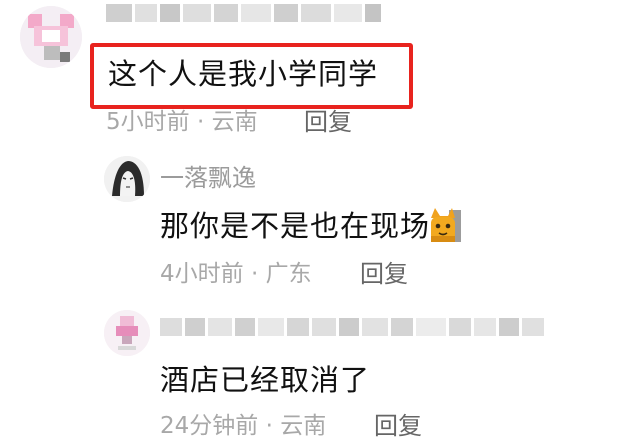  I want to click on username-2: 一落飘逸, so click(208, 178).